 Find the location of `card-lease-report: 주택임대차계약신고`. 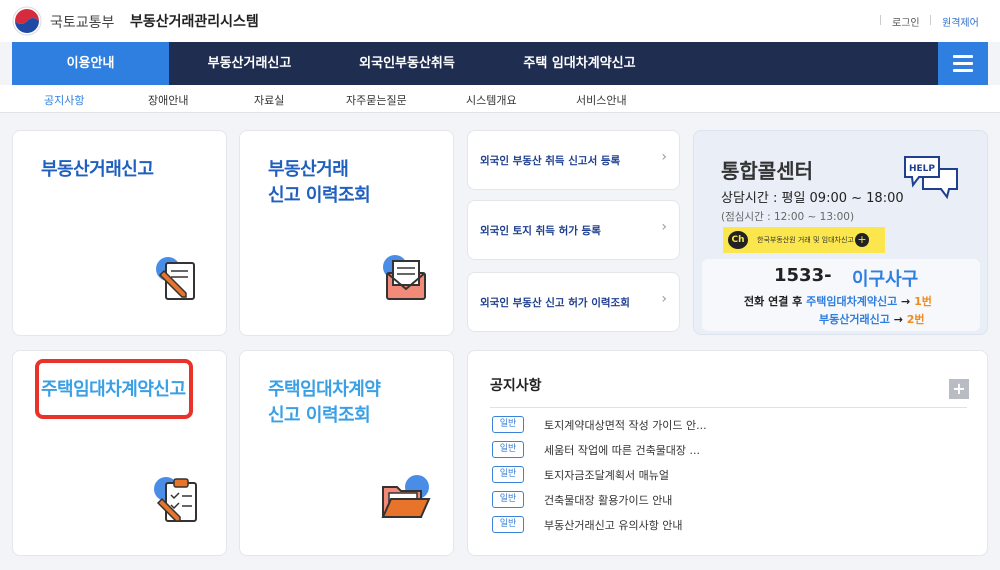

card-lease-report: 주택임대차계약신고 is located at coordinates (119, 453).